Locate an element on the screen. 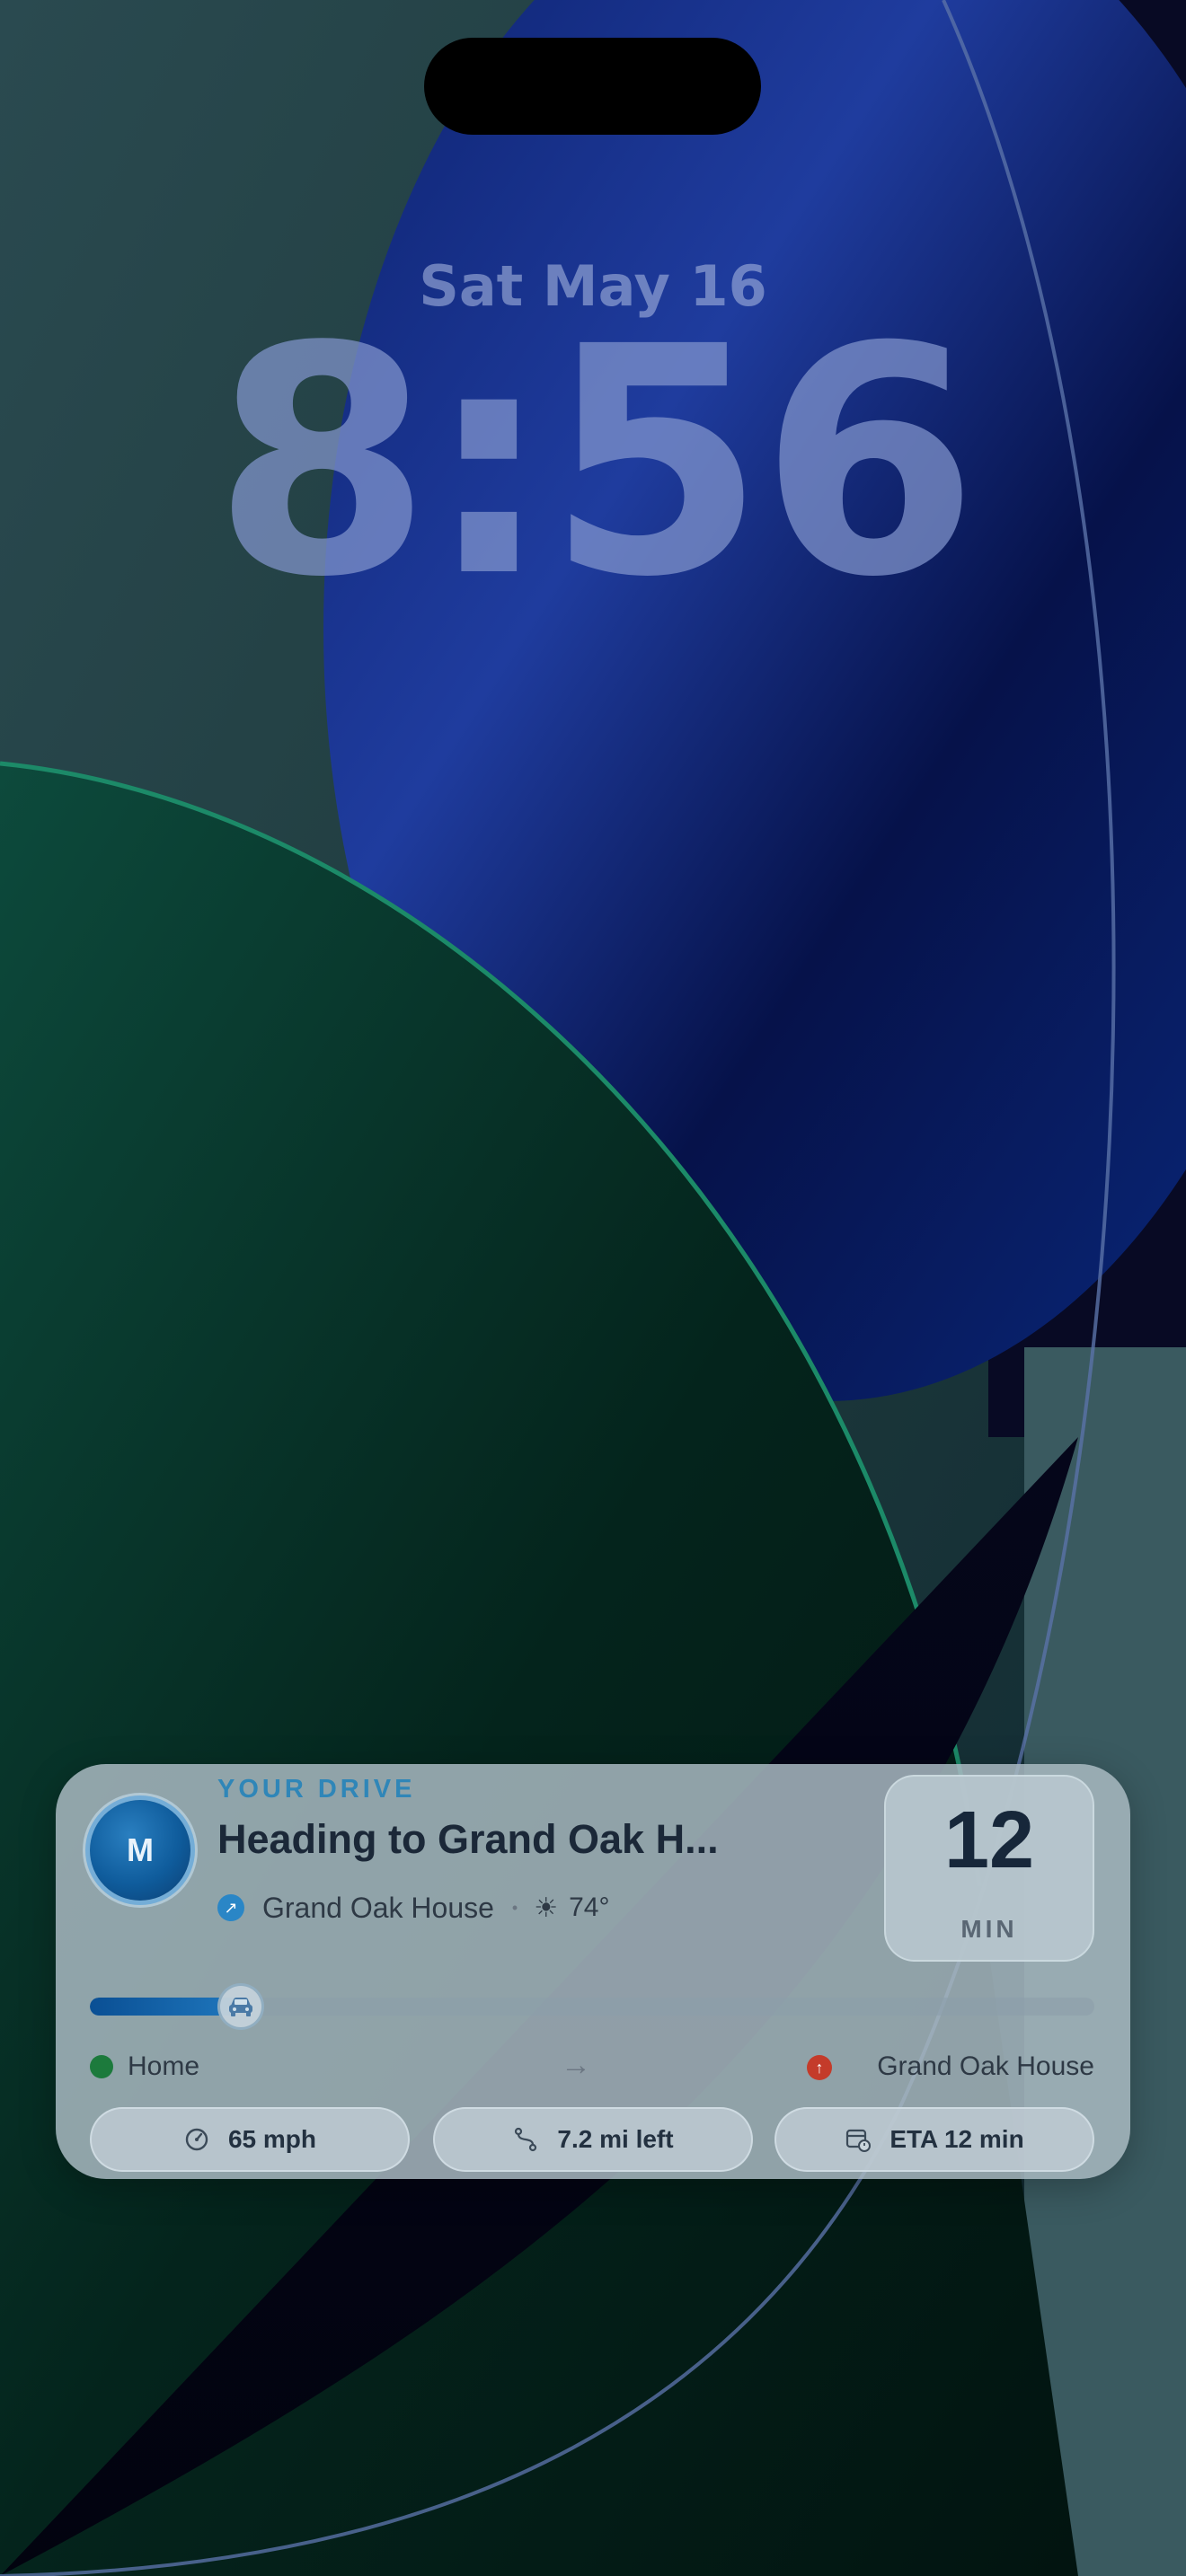 The image size is (1186, 2576). avatar: M is located at coordinates (140, 1850).